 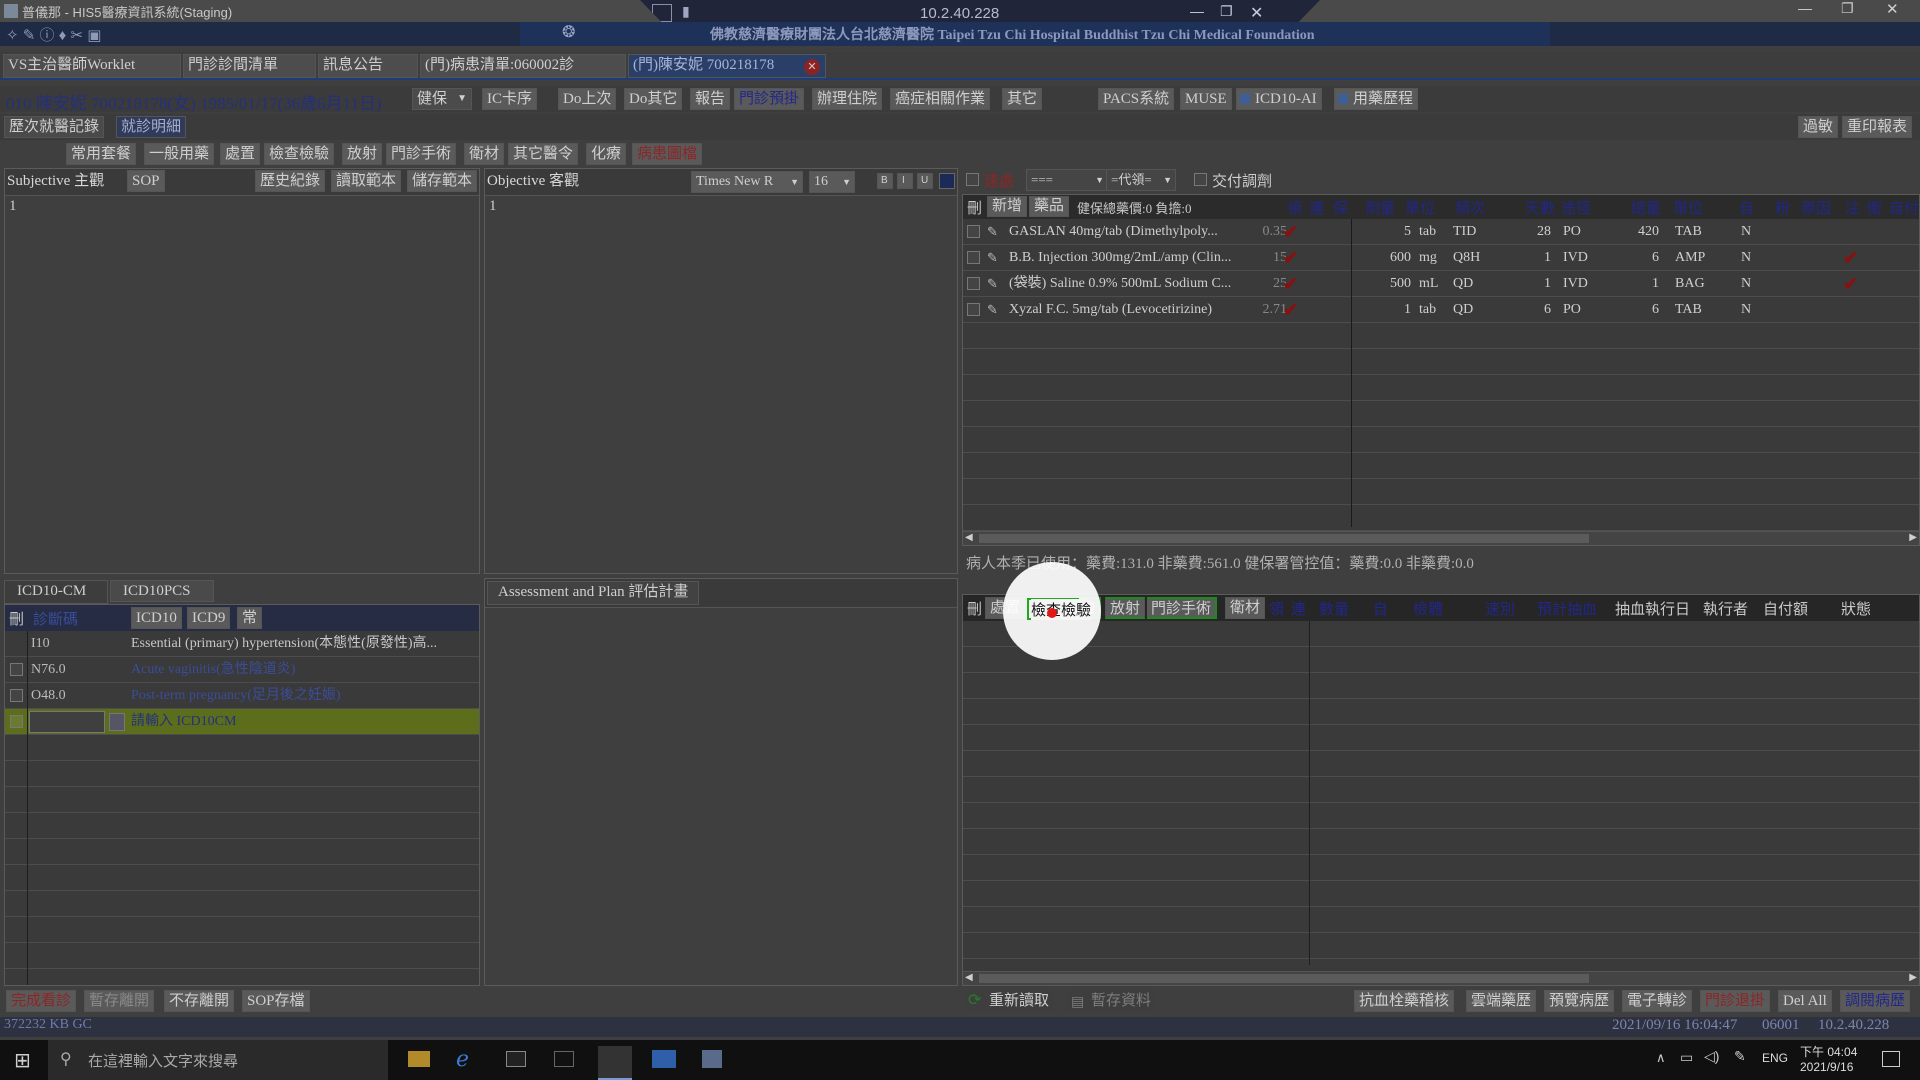 I want to click on sop-save-button: SOP存檔, so click(x=276, y=1001).